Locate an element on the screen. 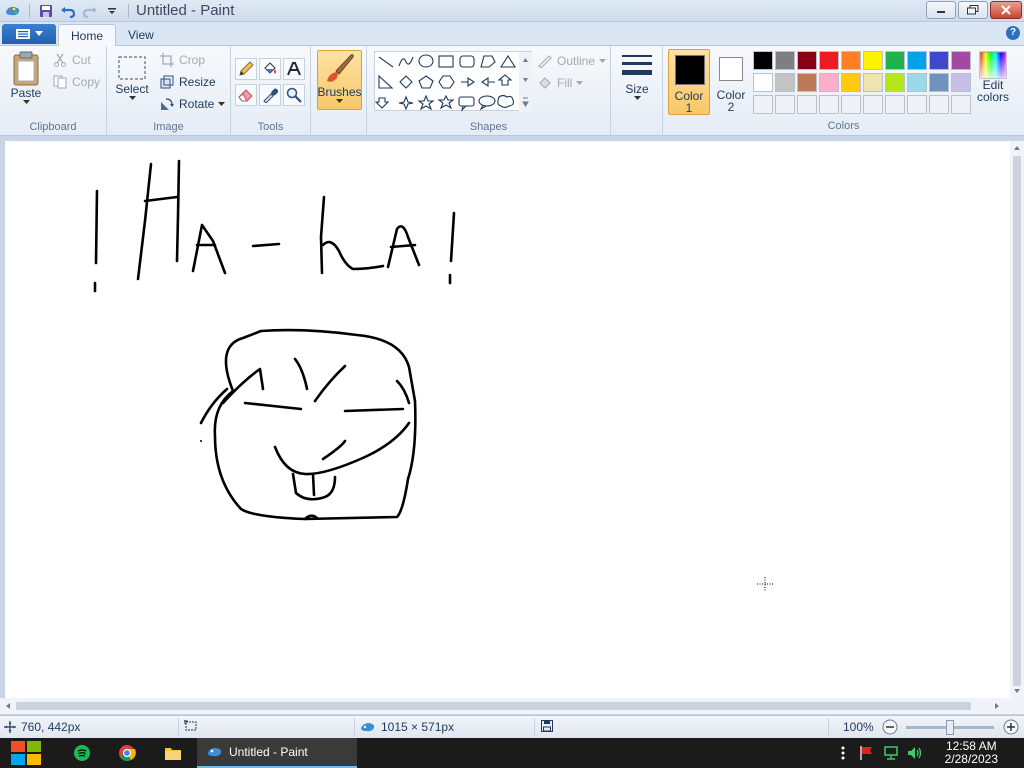 The image size is (1024, 768). zoom-out-icon is located at coordinates (890, 727).